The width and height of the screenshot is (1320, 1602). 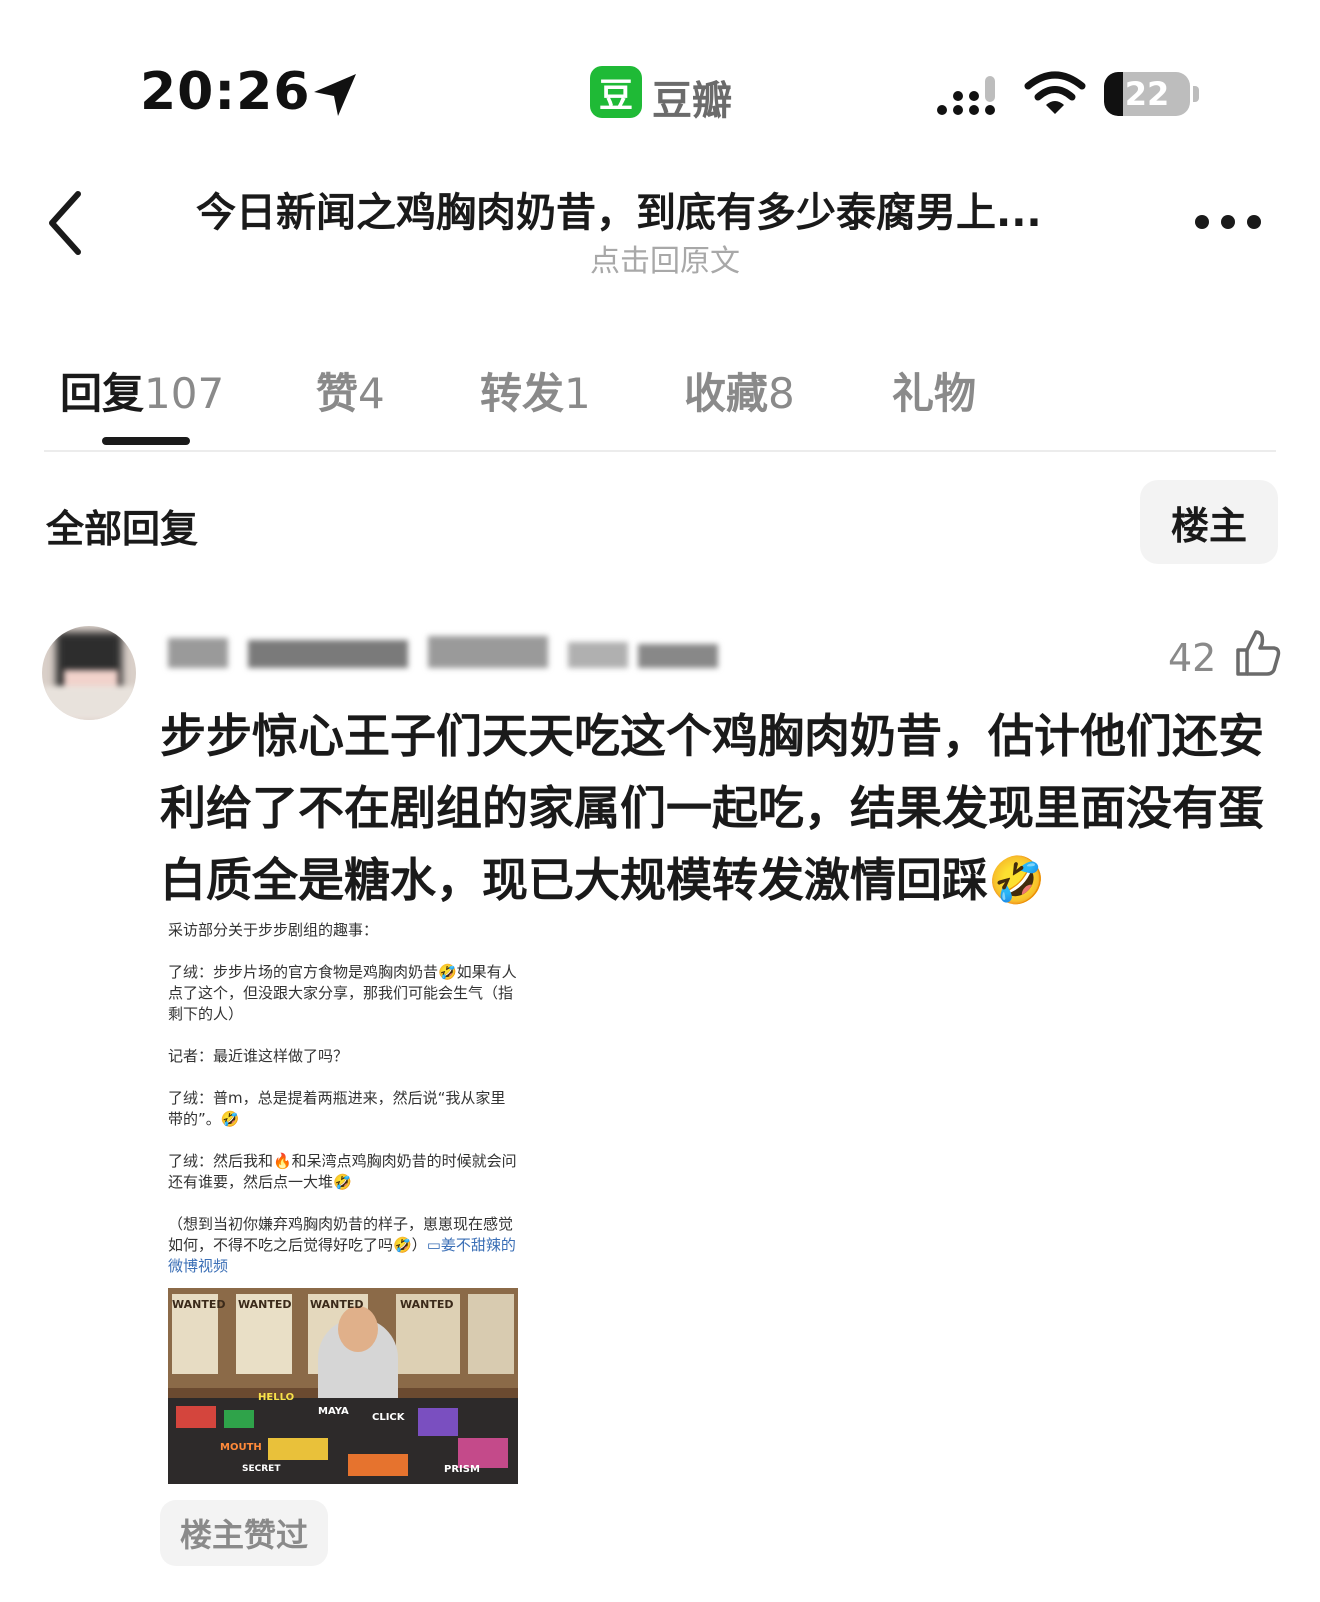 I want to click on thumbs-up-icon, so click(x=1258, y=653).